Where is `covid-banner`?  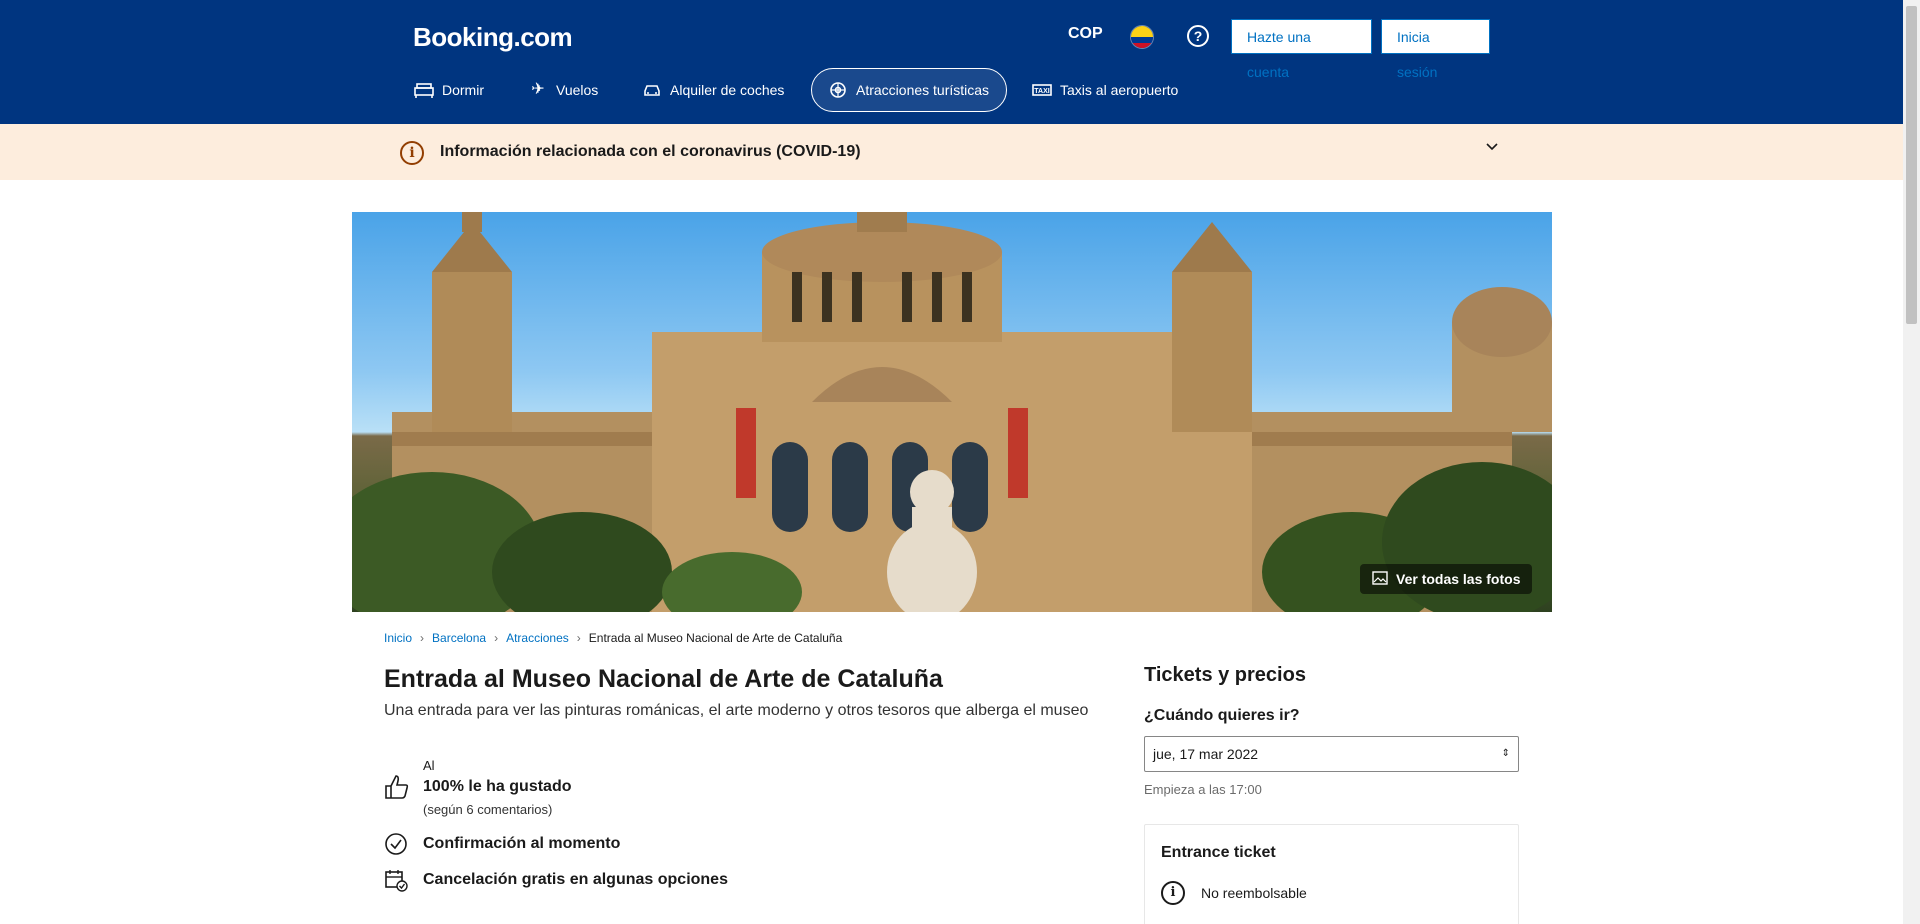
covid-banner is located at coordinates (951, 152).